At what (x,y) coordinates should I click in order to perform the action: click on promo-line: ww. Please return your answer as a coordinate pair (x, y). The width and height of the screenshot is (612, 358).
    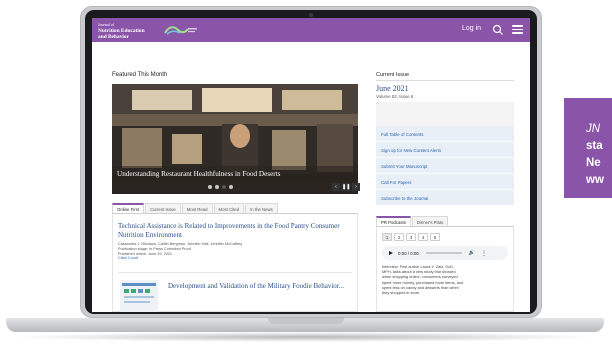
    Looking at the image, I should click on (595, 180).